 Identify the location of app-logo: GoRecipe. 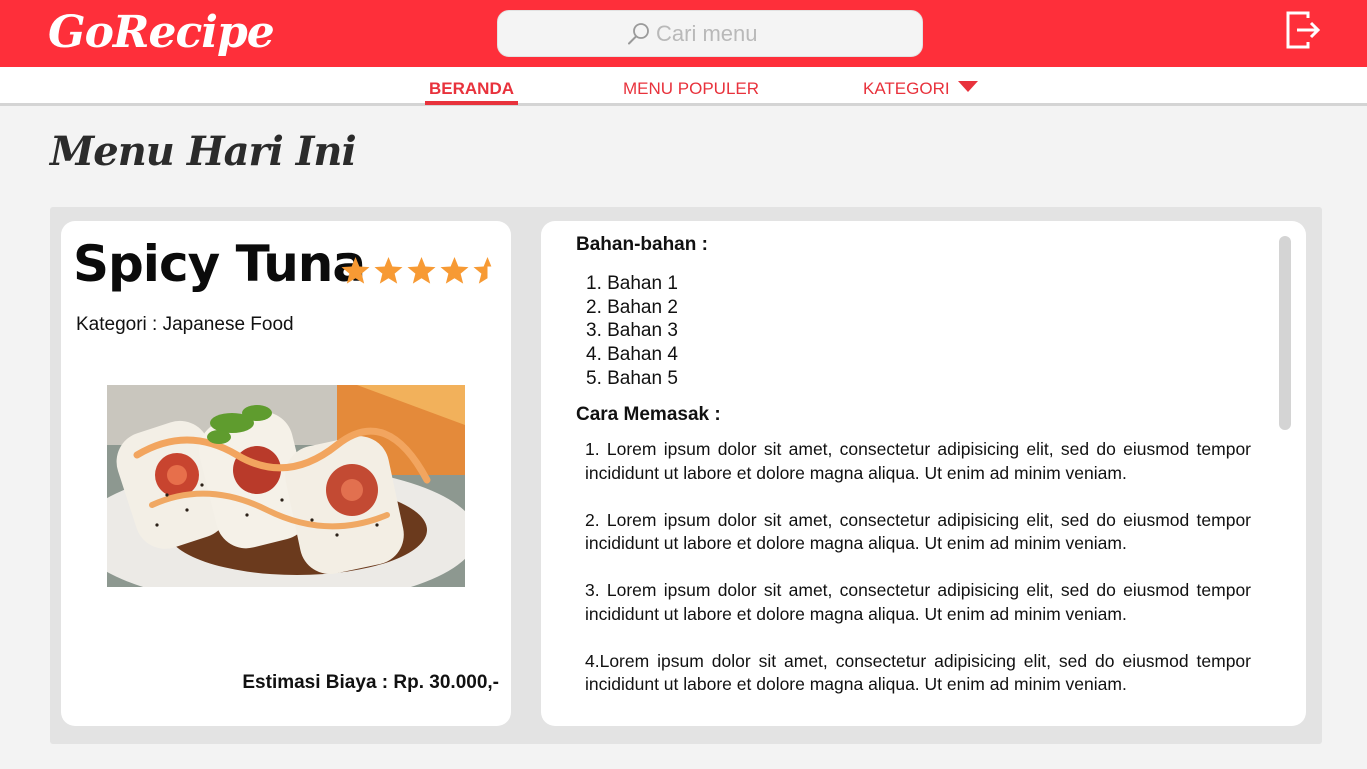
(161, 33).